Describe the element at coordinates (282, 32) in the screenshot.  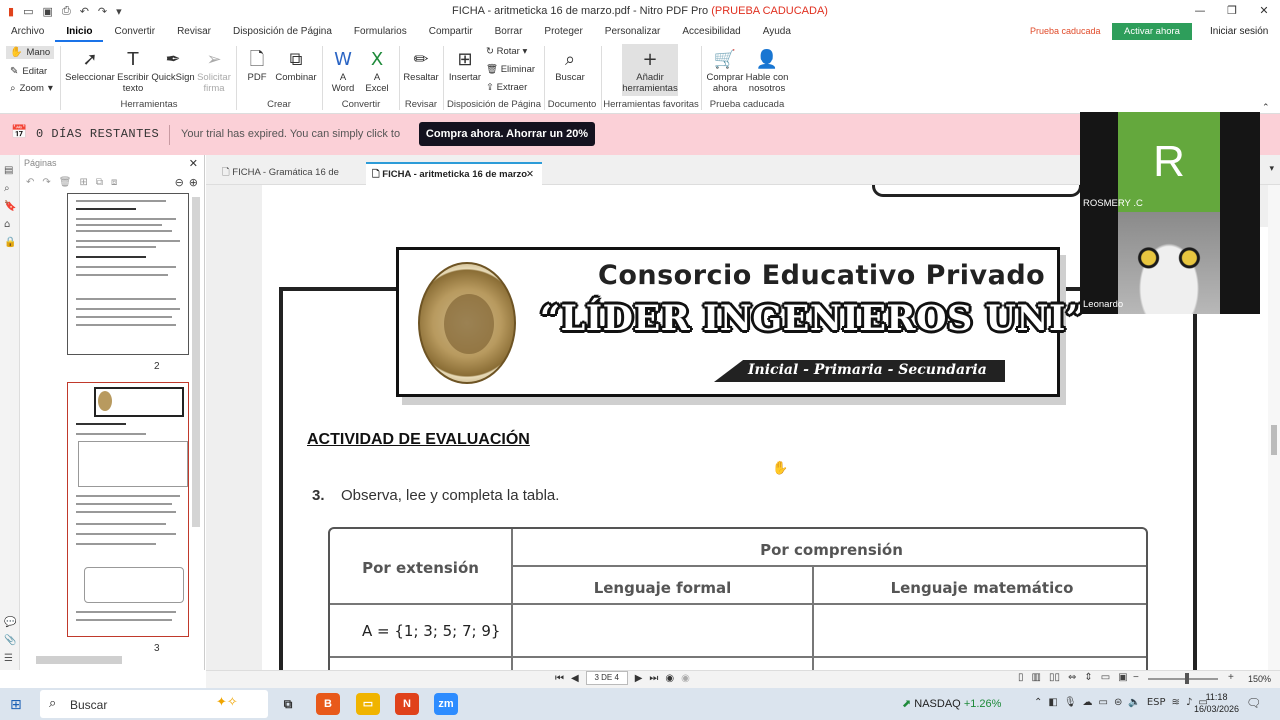
I see `menu-disposicion: Disposición de Página` at that location.